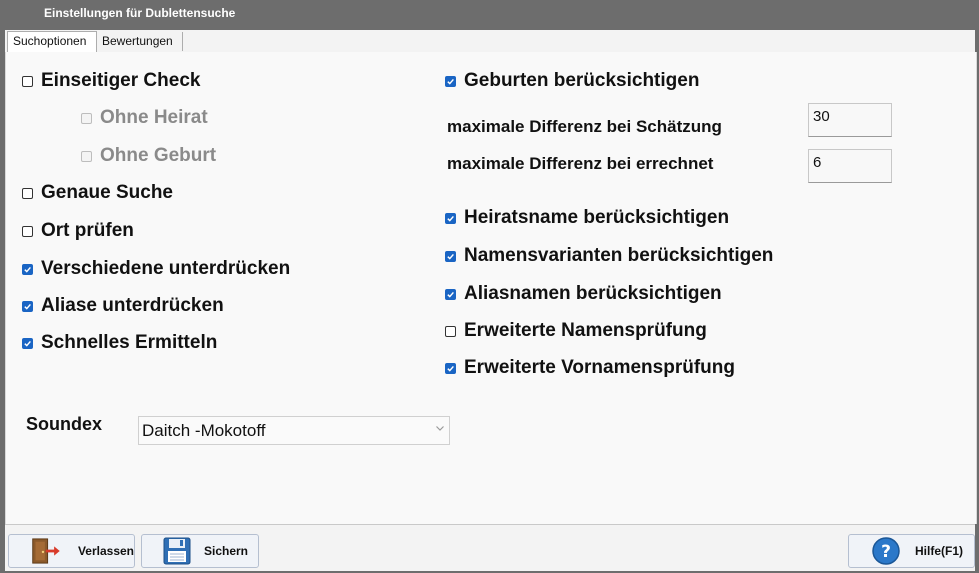 This screenshot has width=979, height=573. What do you see at coordinates (226, 551) in the screenshot?
I see `save-button-label: Sichern` at bounding box center [226, 551].